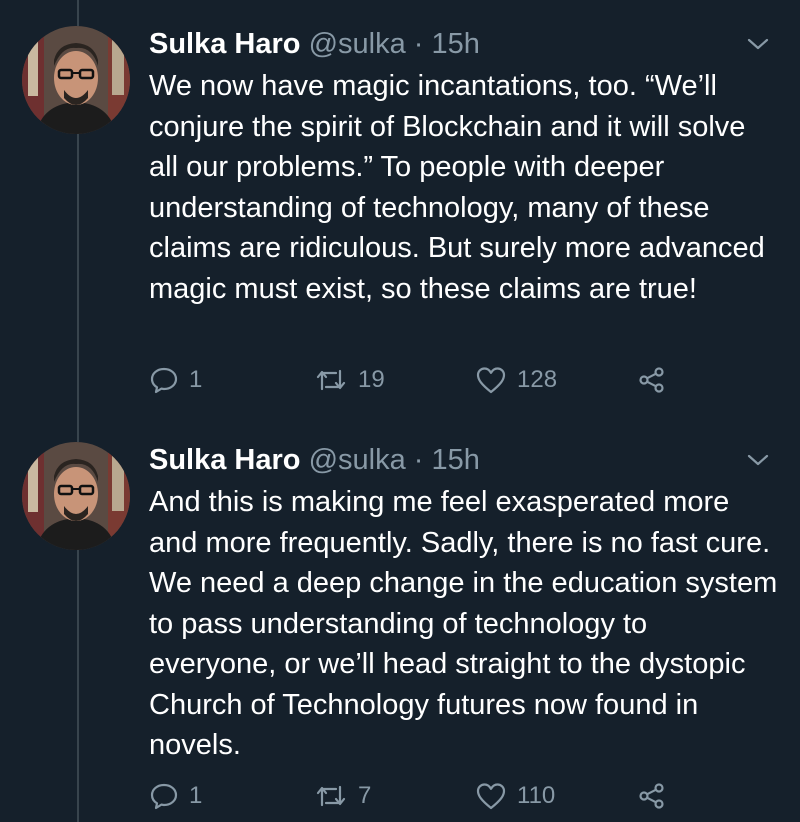  I want to click on tweet-actions: 1 19 128, so click(429, 380).